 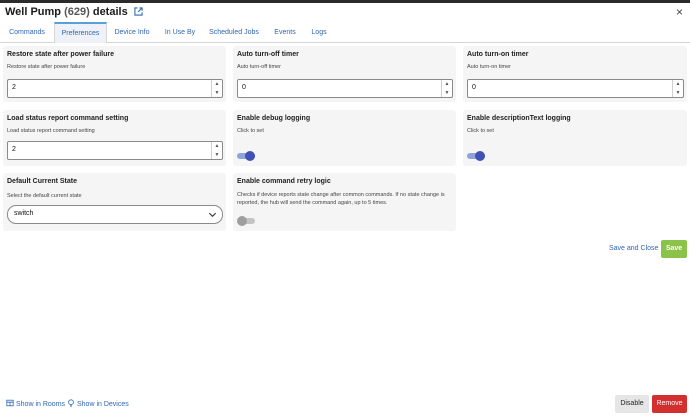 I want to click on lightbulb-icon, so click(x=71, y=403).